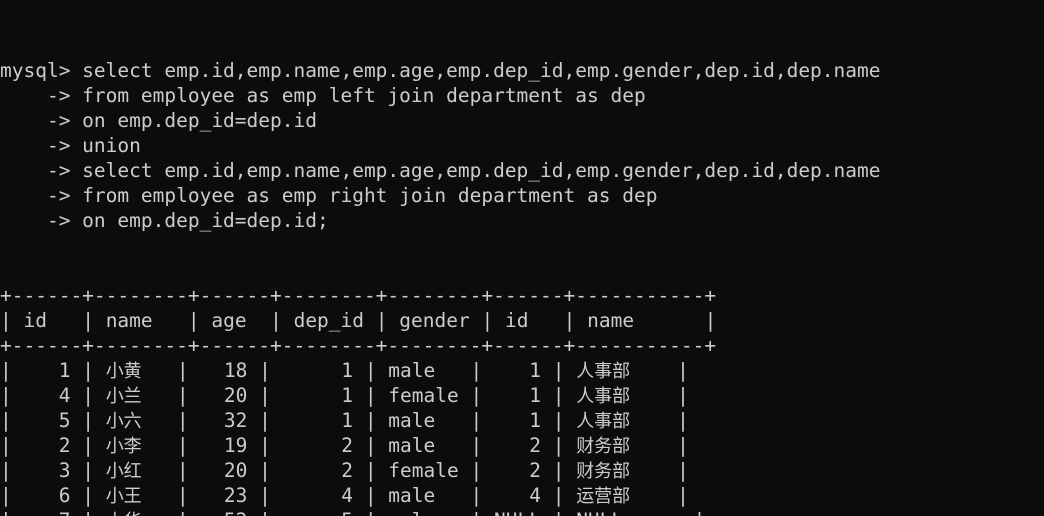 This screenshot has height=516, width=1044. What do you see at coordinates (434, 320) in the screenshot?
I see `table-header-cell: gender` at bounding box center [434, 320].